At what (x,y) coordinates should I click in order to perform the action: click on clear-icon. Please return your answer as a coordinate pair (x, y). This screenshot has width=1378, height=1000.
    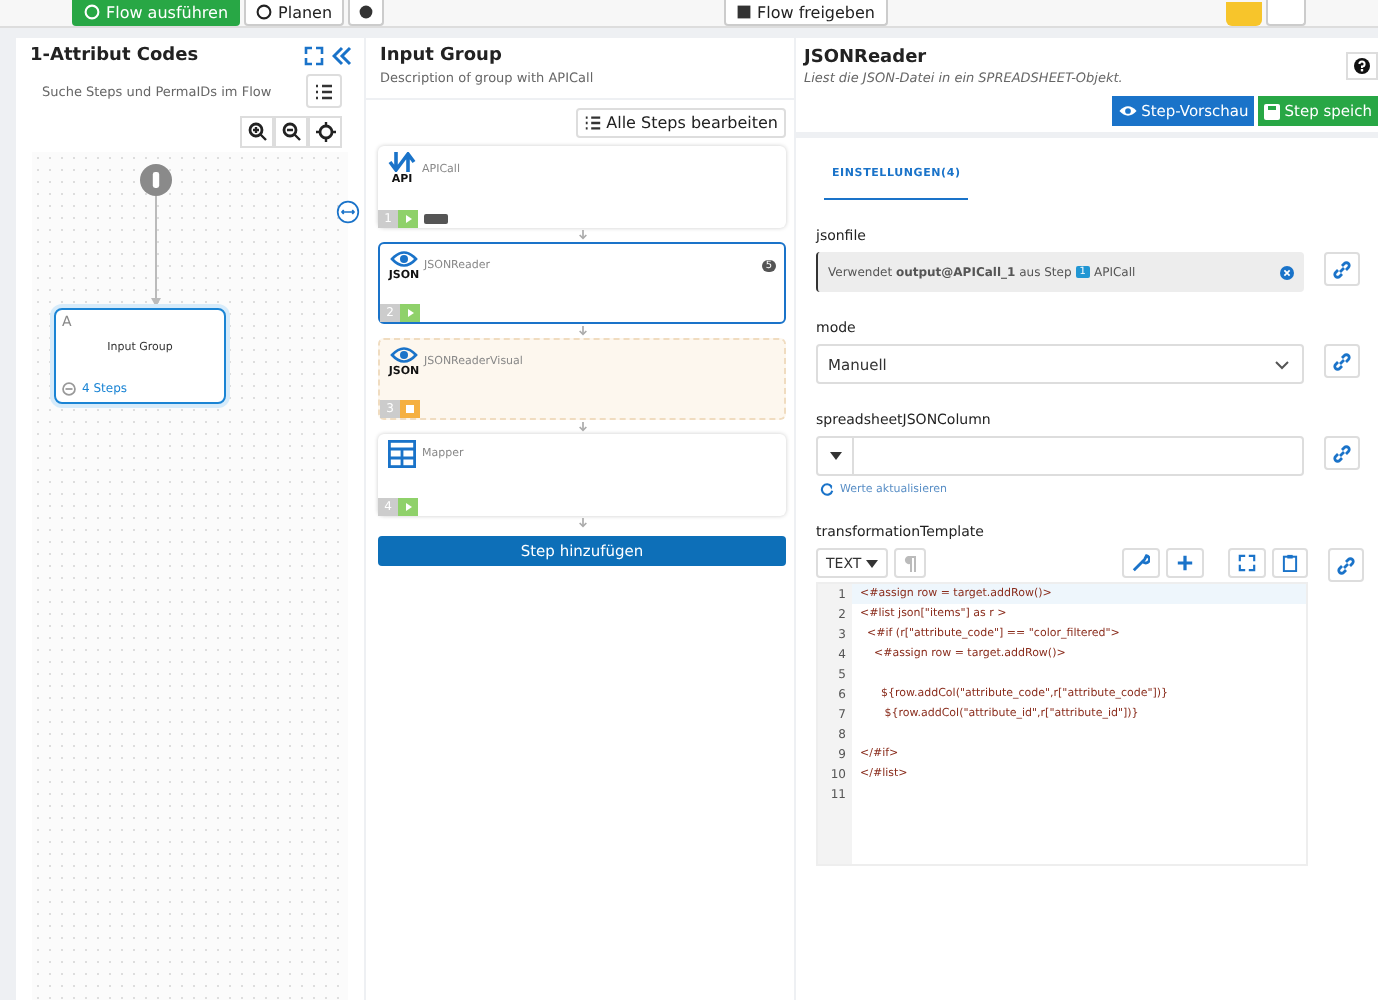
    Looking at the image, I should click on (1287, 272).